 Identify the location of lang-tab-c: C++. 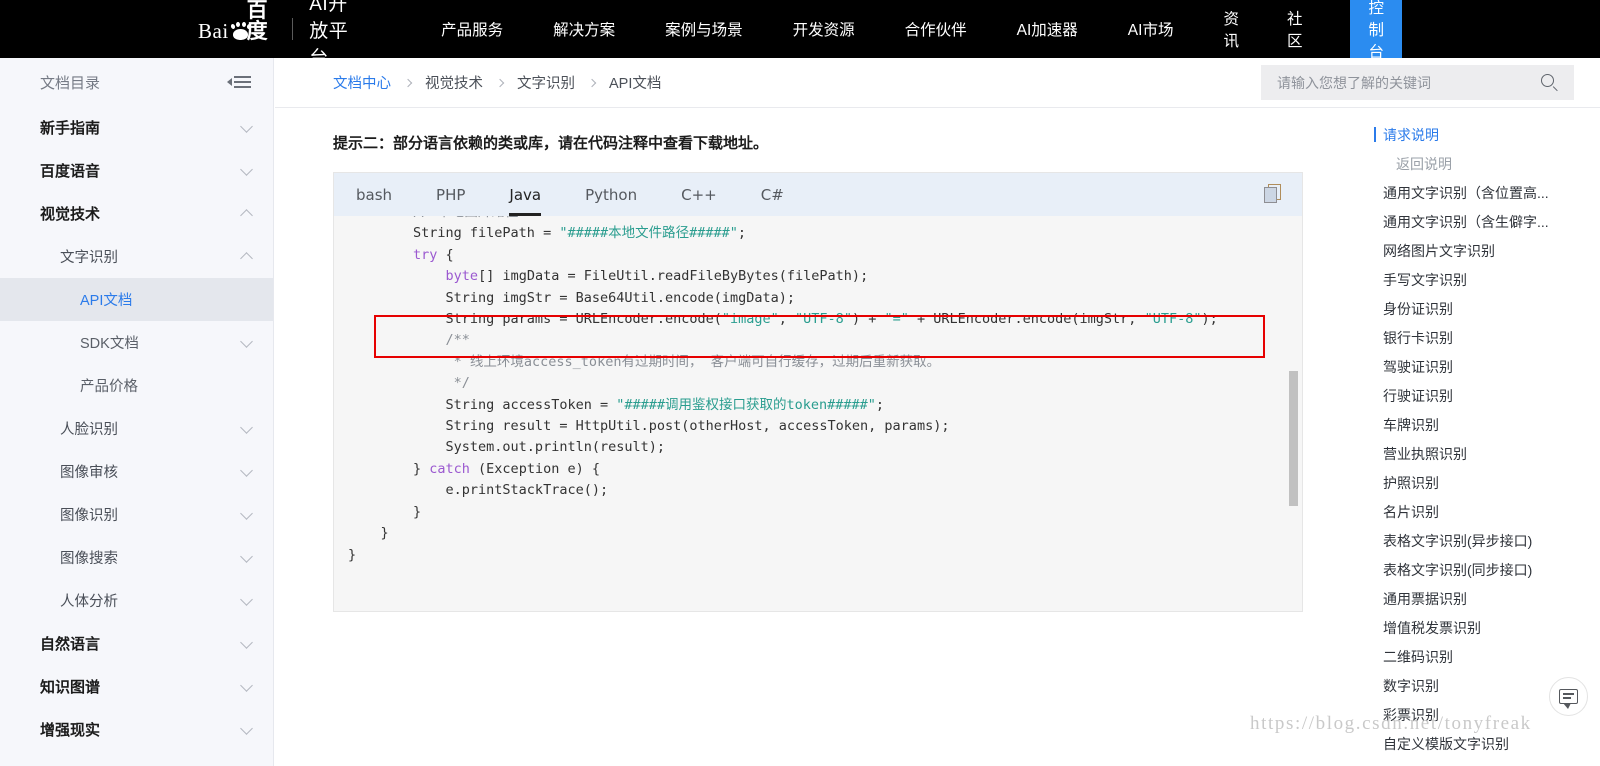
(699, 194).